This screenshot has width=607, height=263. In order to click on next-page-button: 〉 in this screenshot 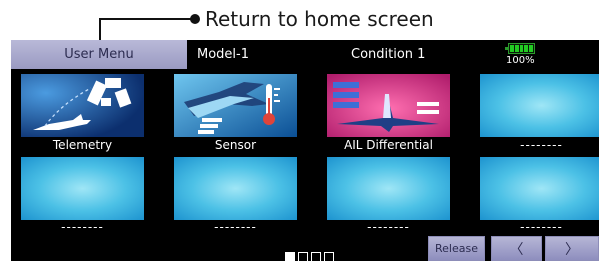, I will do `click(572, 248)`.